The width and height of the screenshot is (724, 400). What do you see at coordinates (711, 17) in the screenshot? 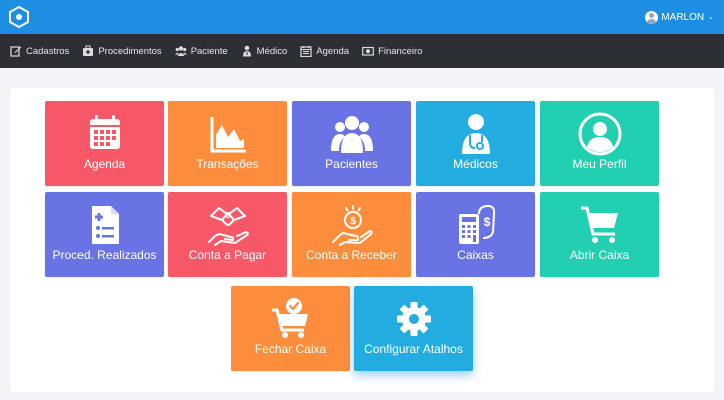
I see `chevron-down-icon: ⌄` at bounding box center [711, 17].